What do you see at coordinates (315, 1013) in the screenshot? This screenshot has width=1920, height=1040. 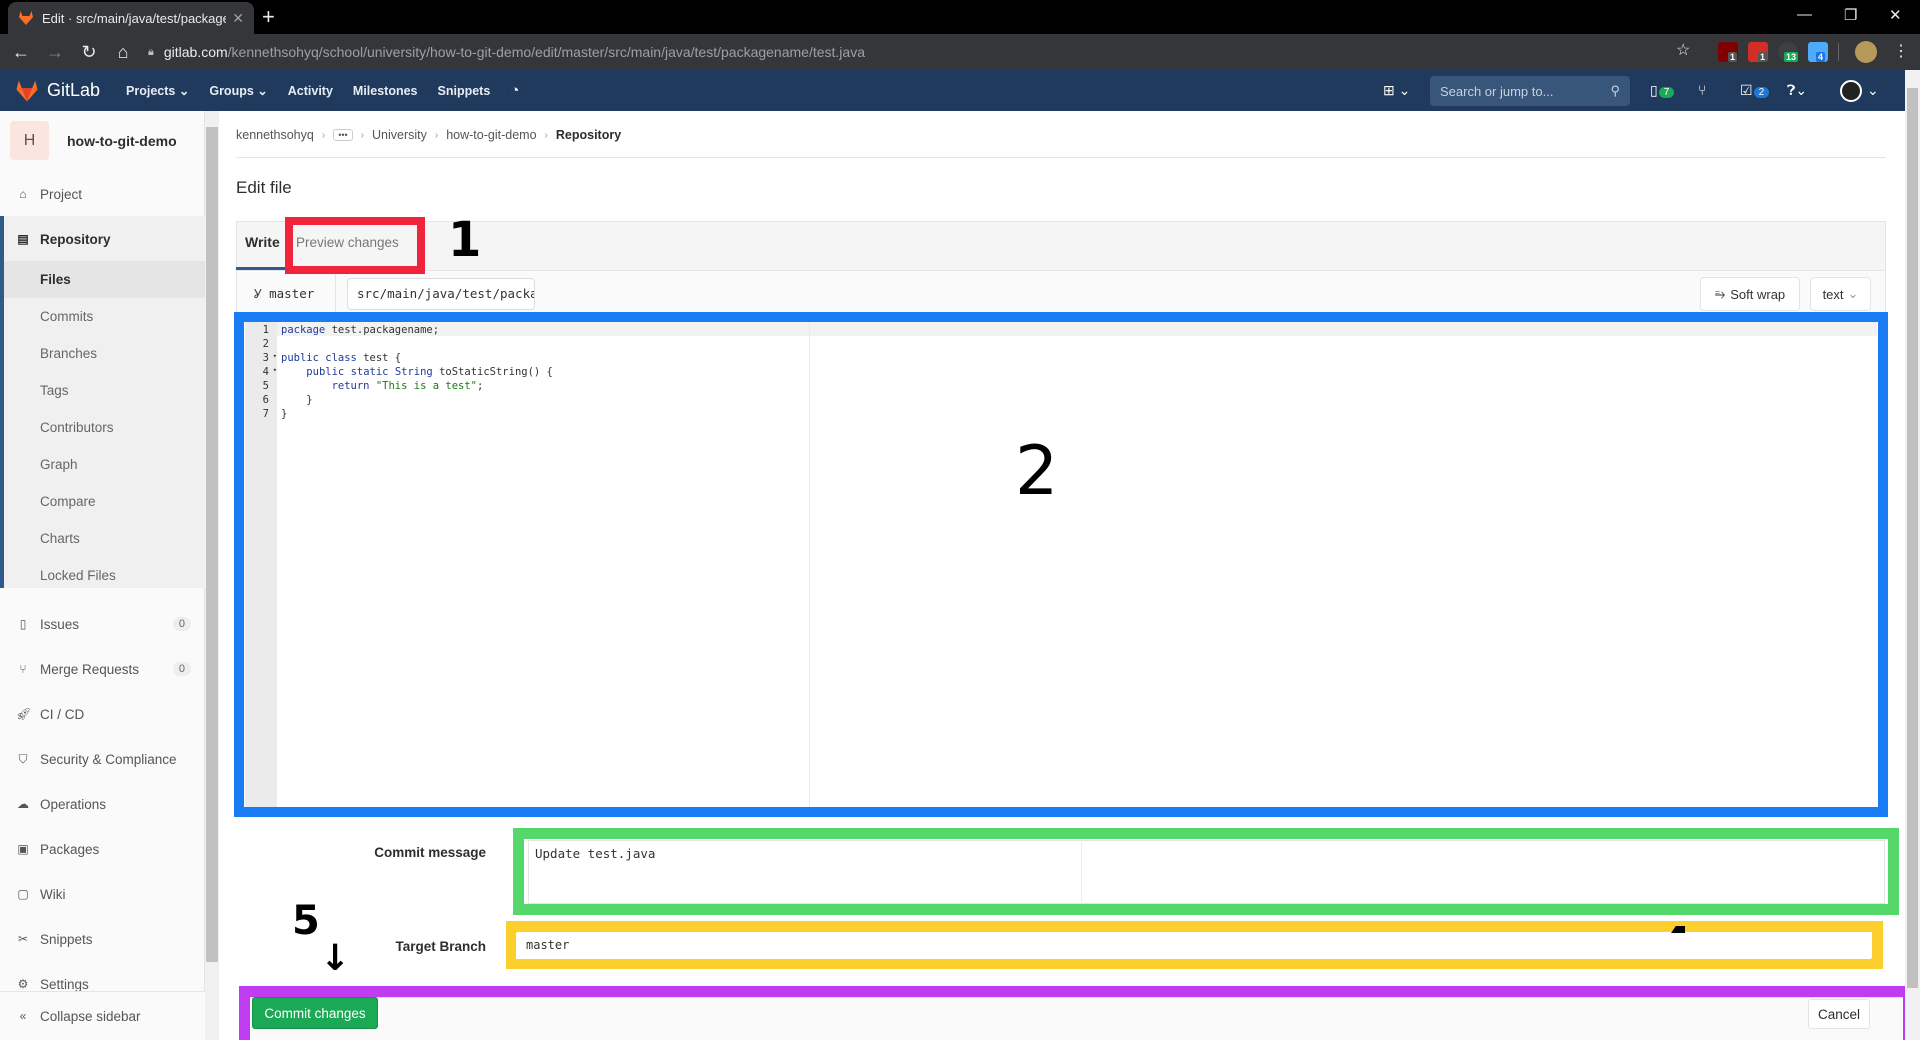 I see `commit-changes-button: Commit changes` at bounding box center [315, 1013].